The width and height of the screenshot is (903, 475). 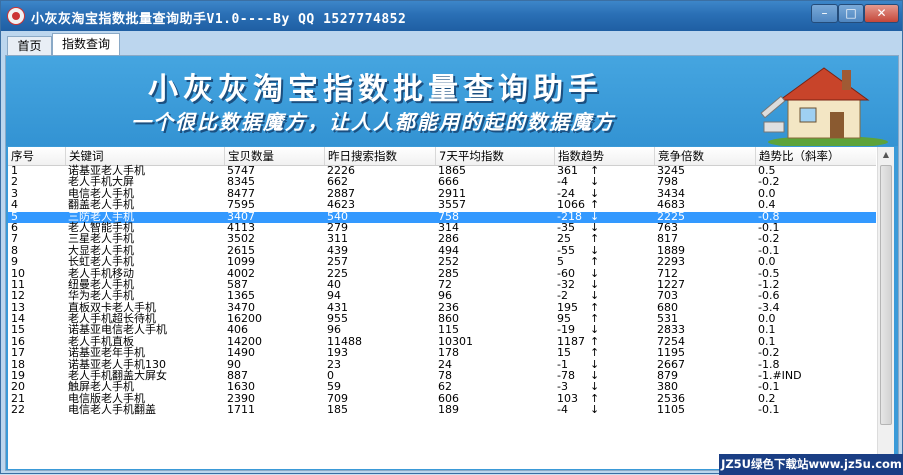 I want to click on col-header-7day-avg: 7天平均指数, so click(x=494, y=156).